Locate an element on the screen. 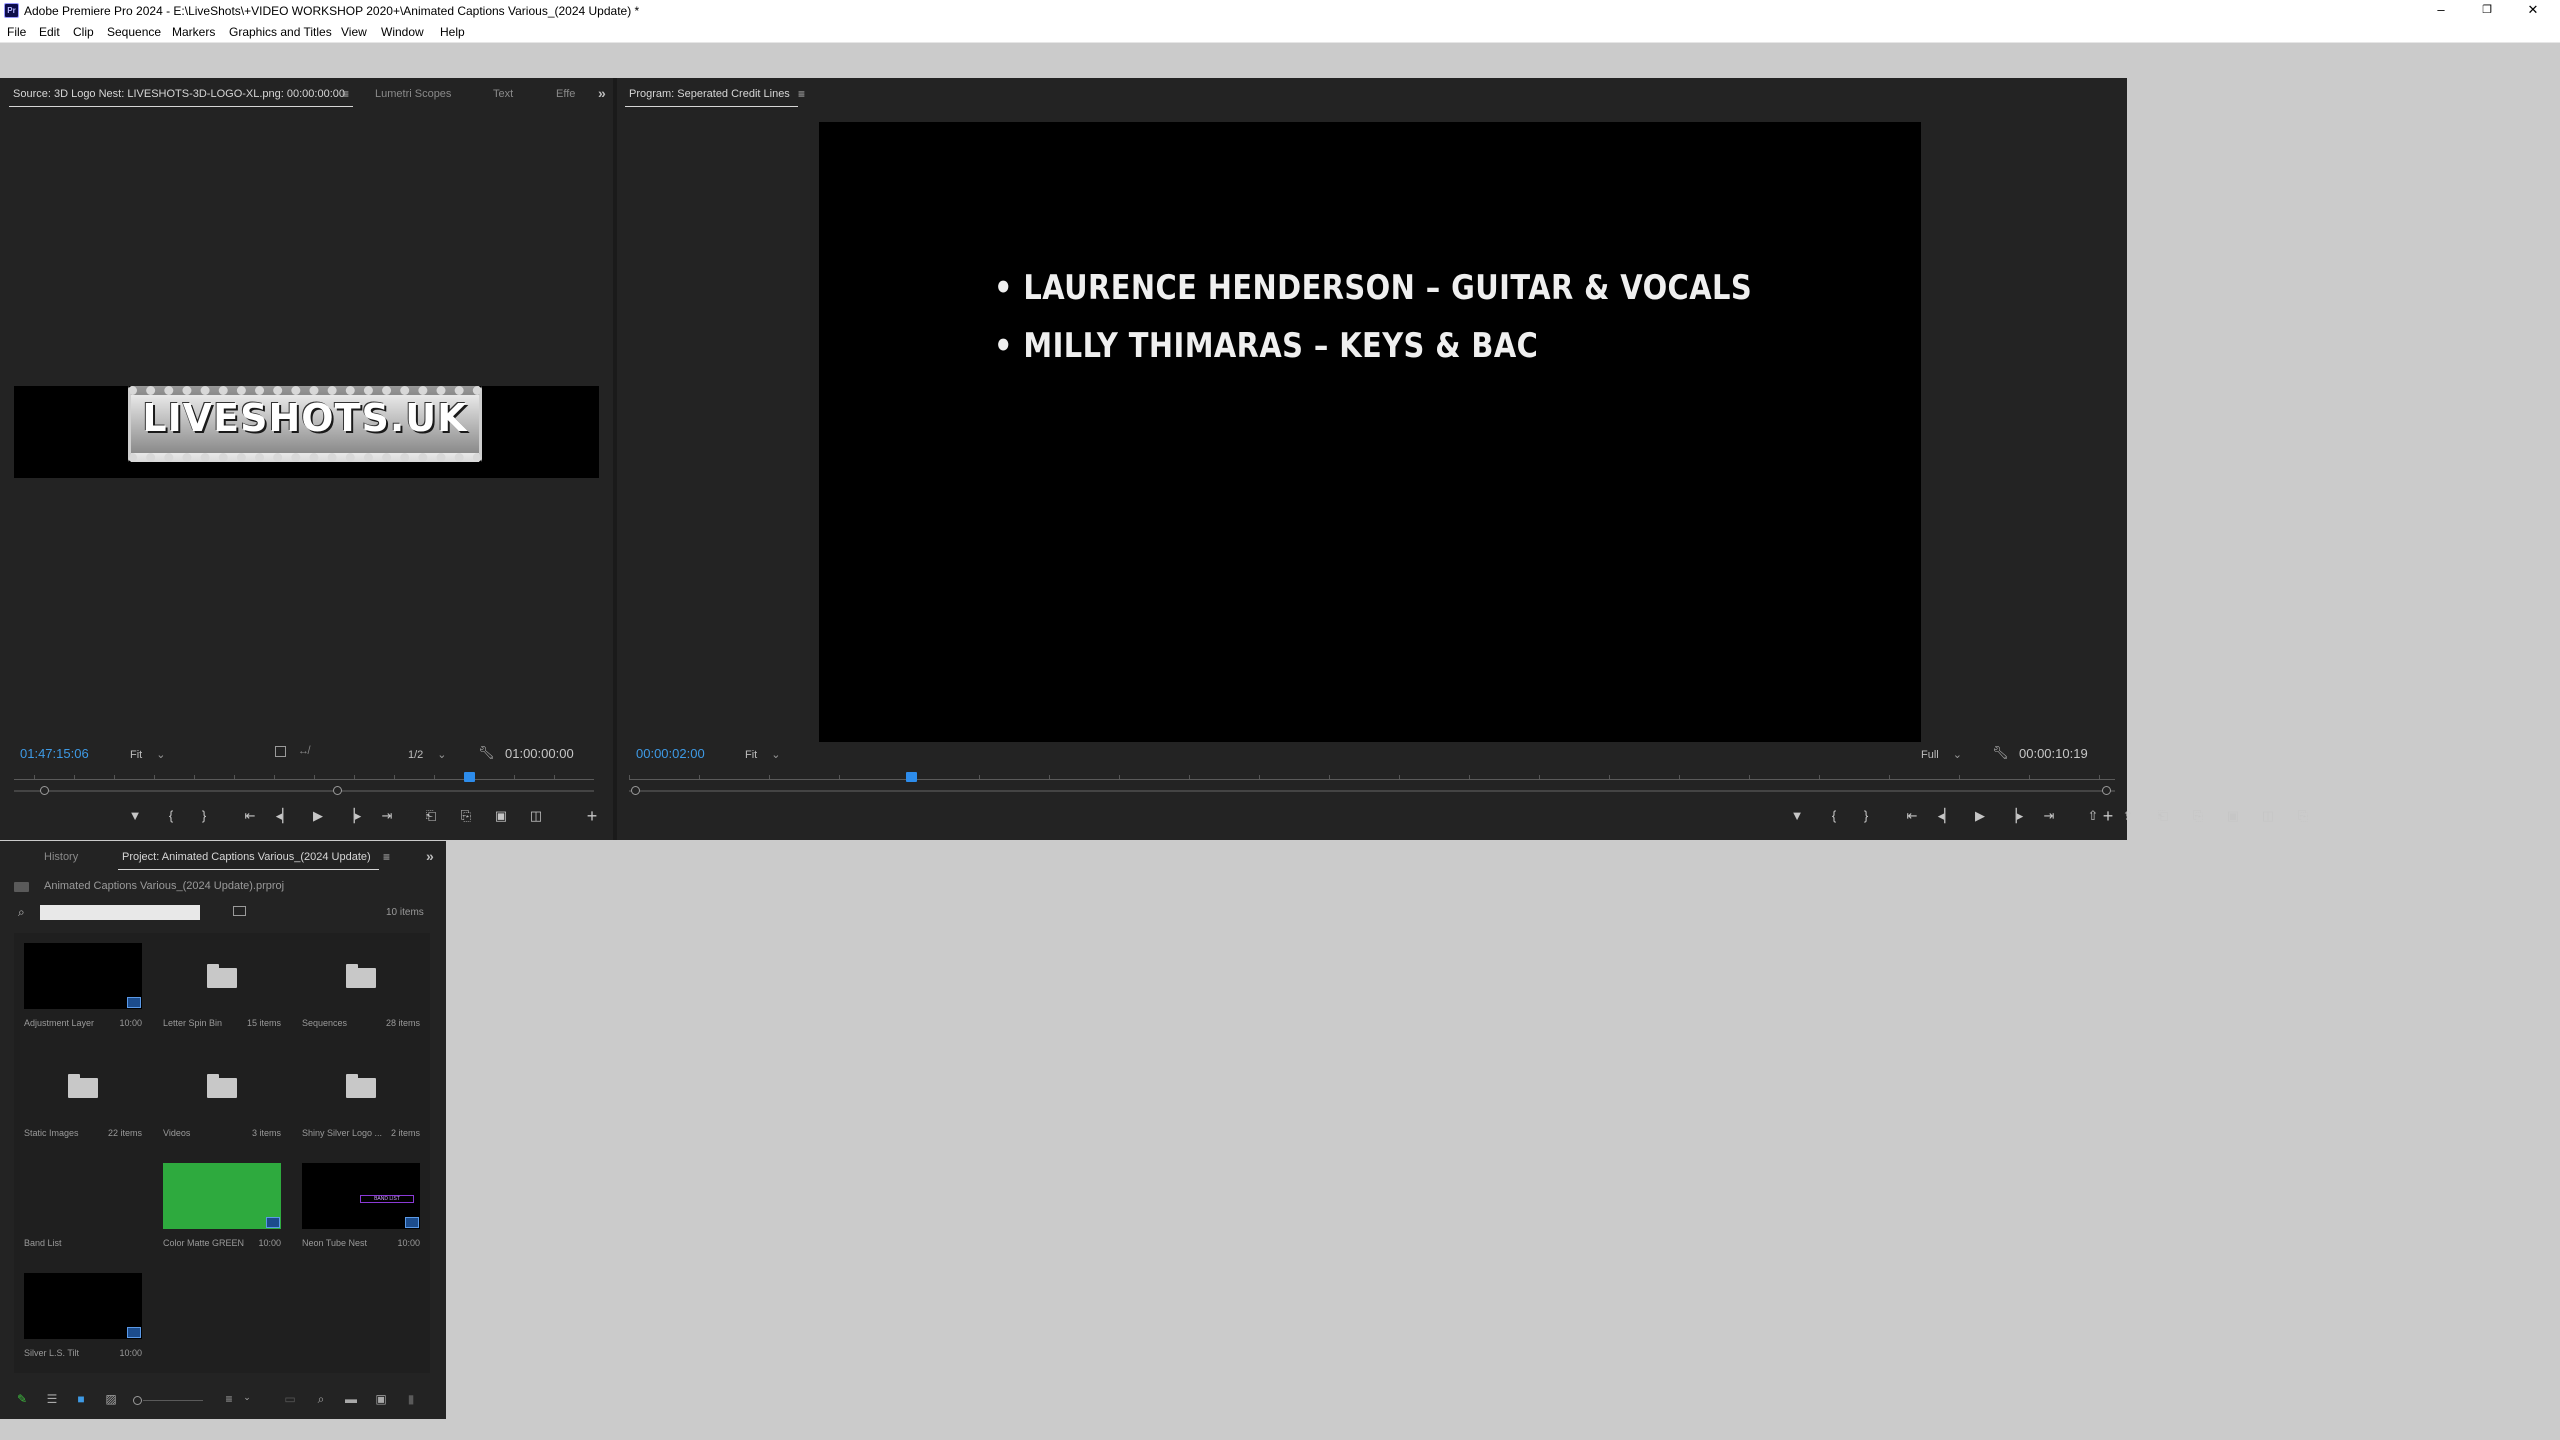 This screenshot has height=1440, width=2560. new-item-icon: ▣ is located at coordinates (381, 1399).